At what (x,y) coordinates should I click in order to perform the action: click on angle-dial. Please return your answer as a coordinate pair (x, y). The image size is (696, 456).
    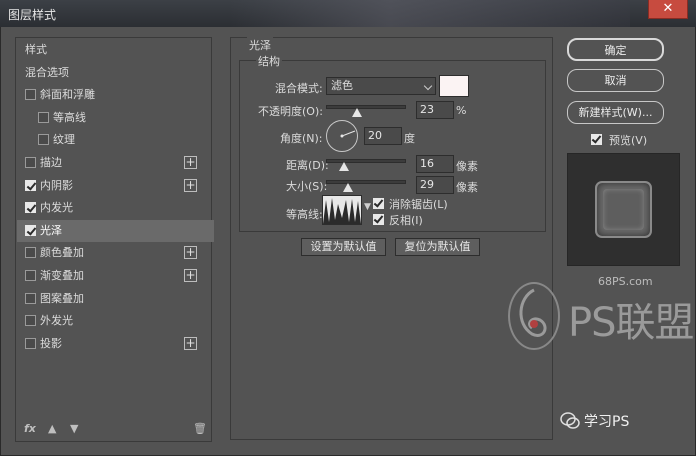
    Looking at the image, I should click on (342, 136).